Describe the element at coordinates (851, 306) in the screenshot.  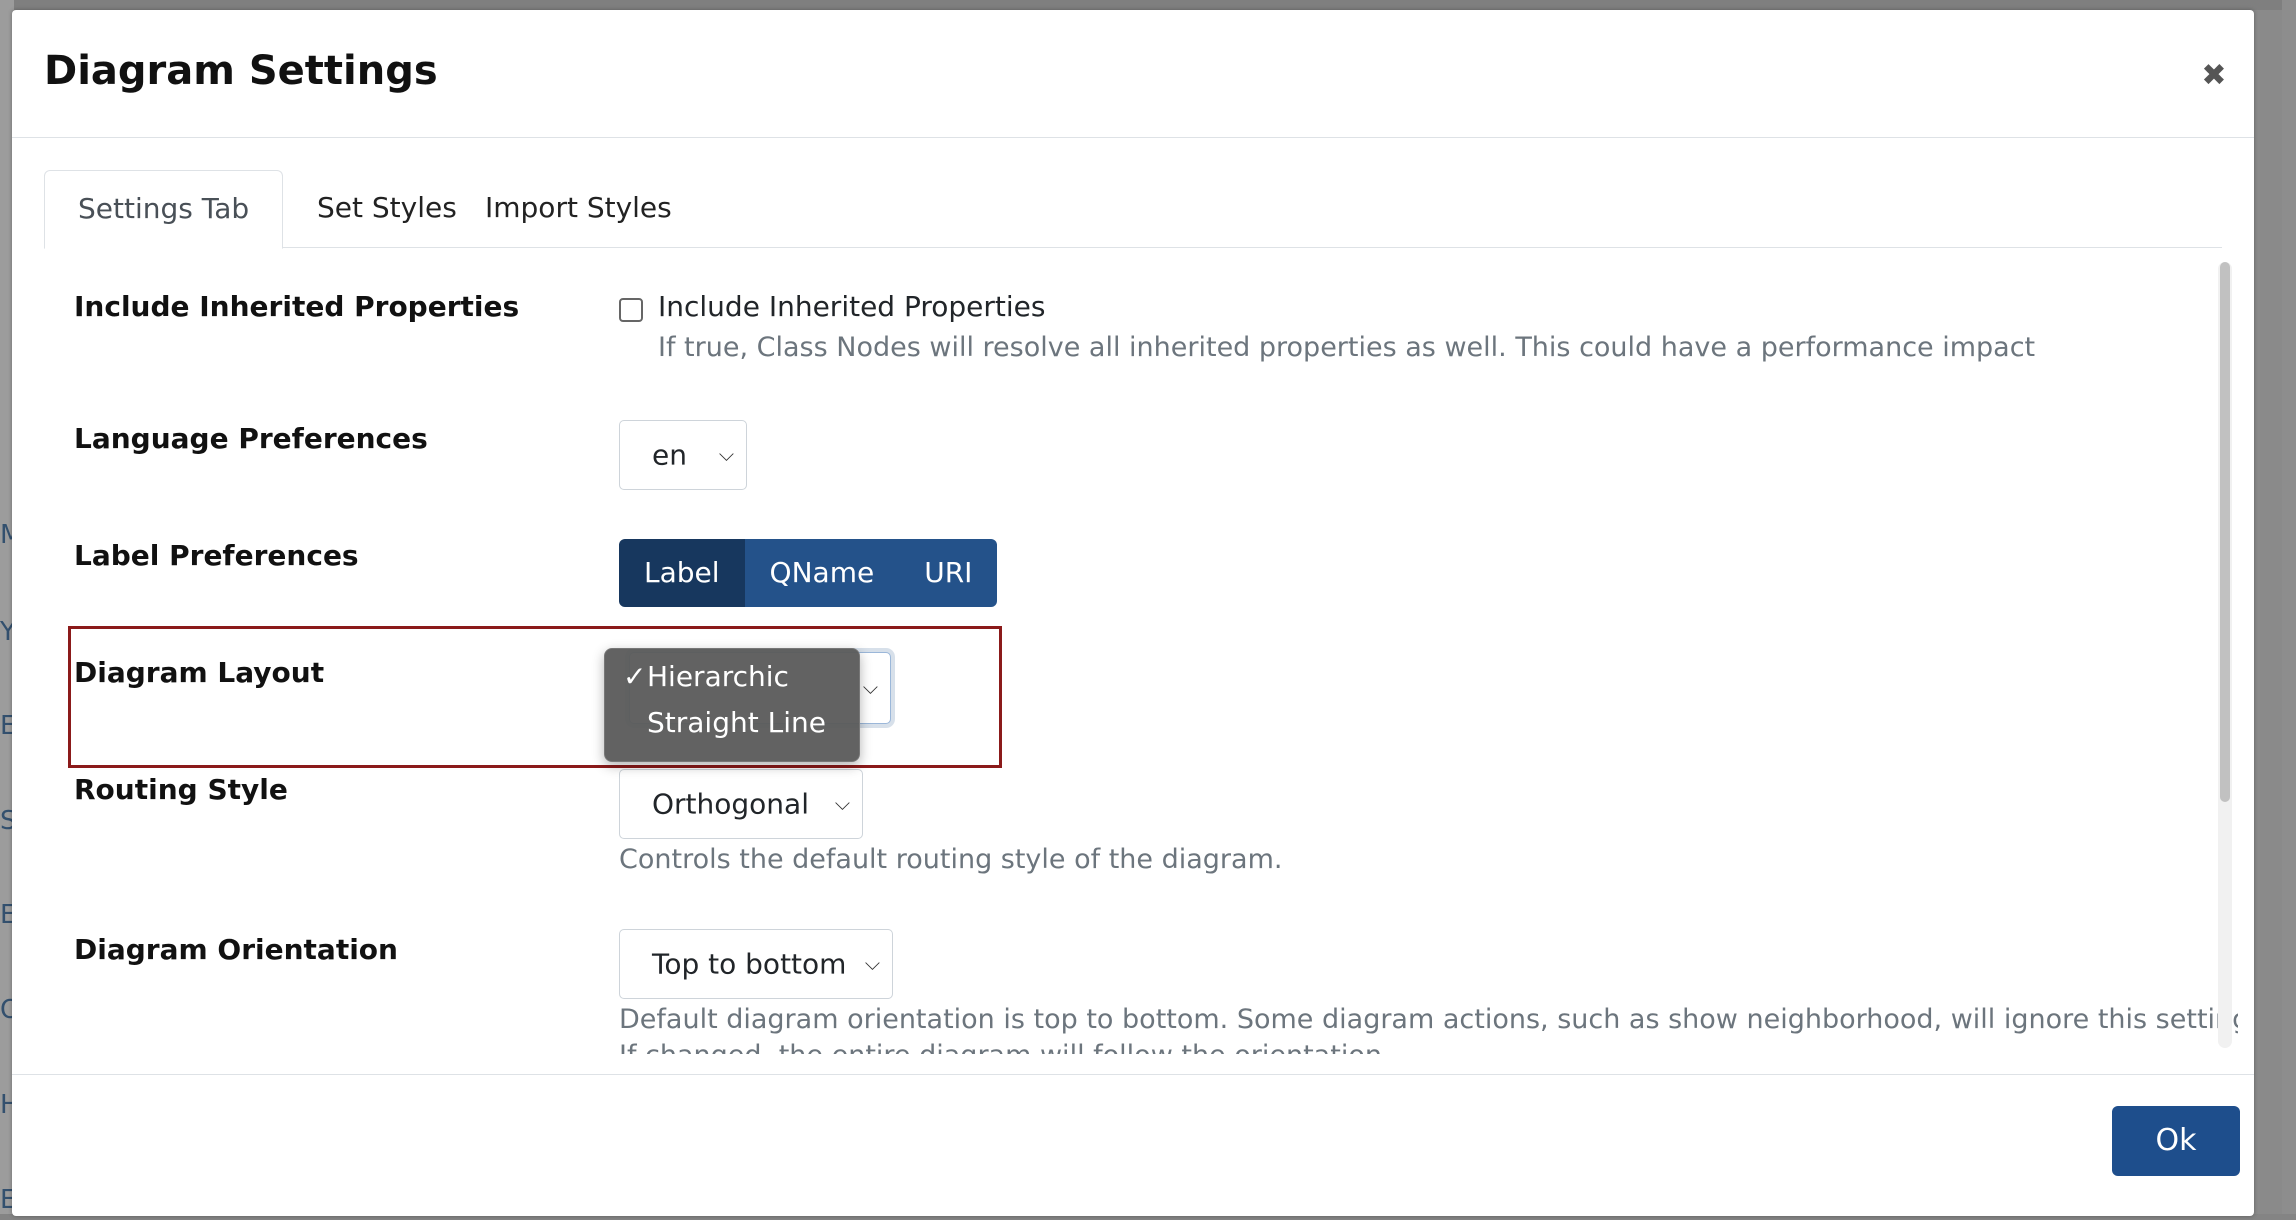
I see `inherited-properties-checkbox-label: Include Inherited Properties` at that location.